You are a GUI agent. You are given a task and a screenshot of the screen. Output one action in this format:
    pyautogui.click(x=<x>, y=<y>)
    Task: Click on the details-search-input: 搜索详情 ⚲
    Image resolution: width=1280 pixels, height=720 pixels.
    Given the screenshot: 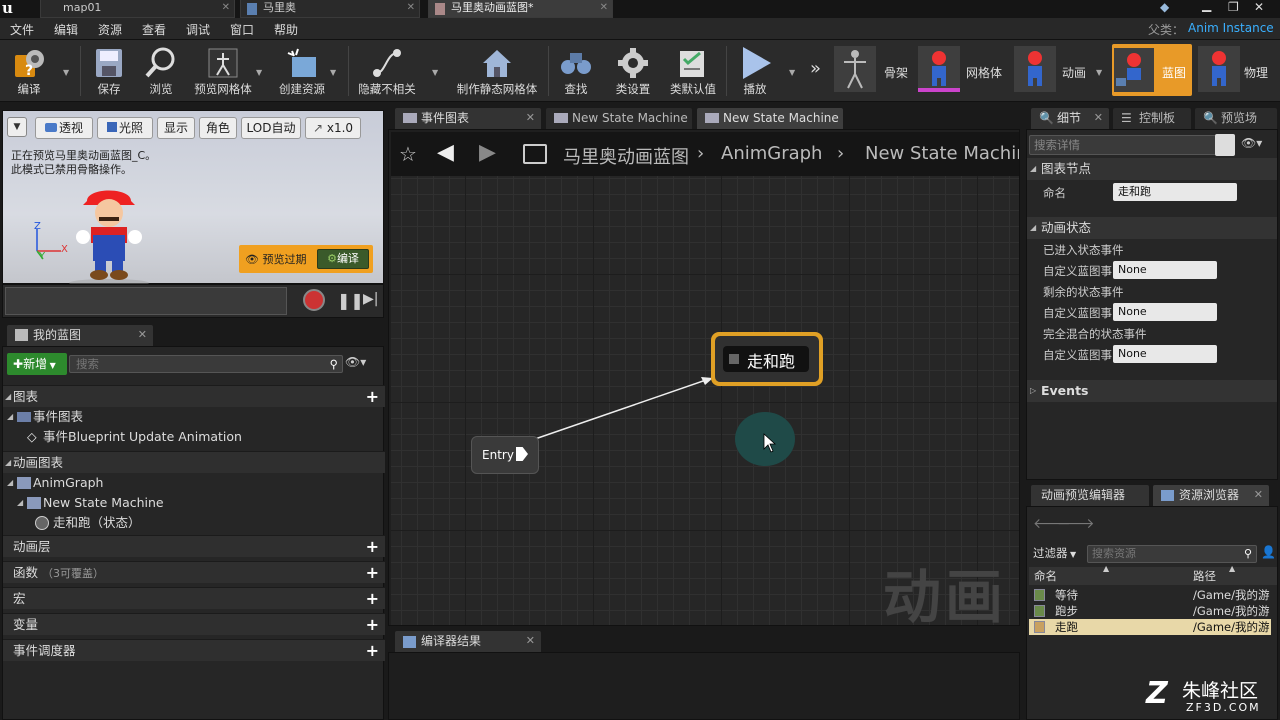 What is the action you would take?
    pyautogui.click(x=1132, y=145)
    